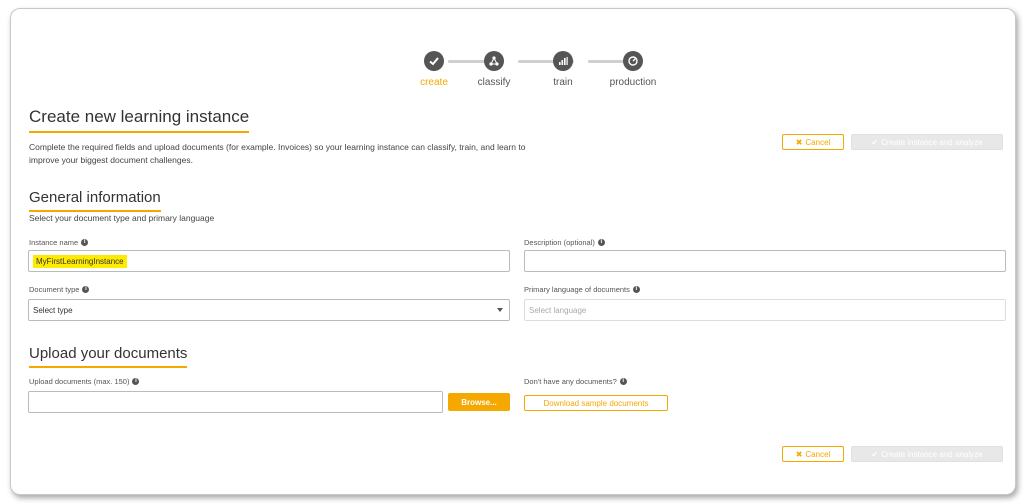 Image resolution: width=1024 pixels, height=503 pixels. What do you see at coordinates (108, 356) in the screenshot?
I see `upload-title: Upload your documents` at bounding box center [108, 356].